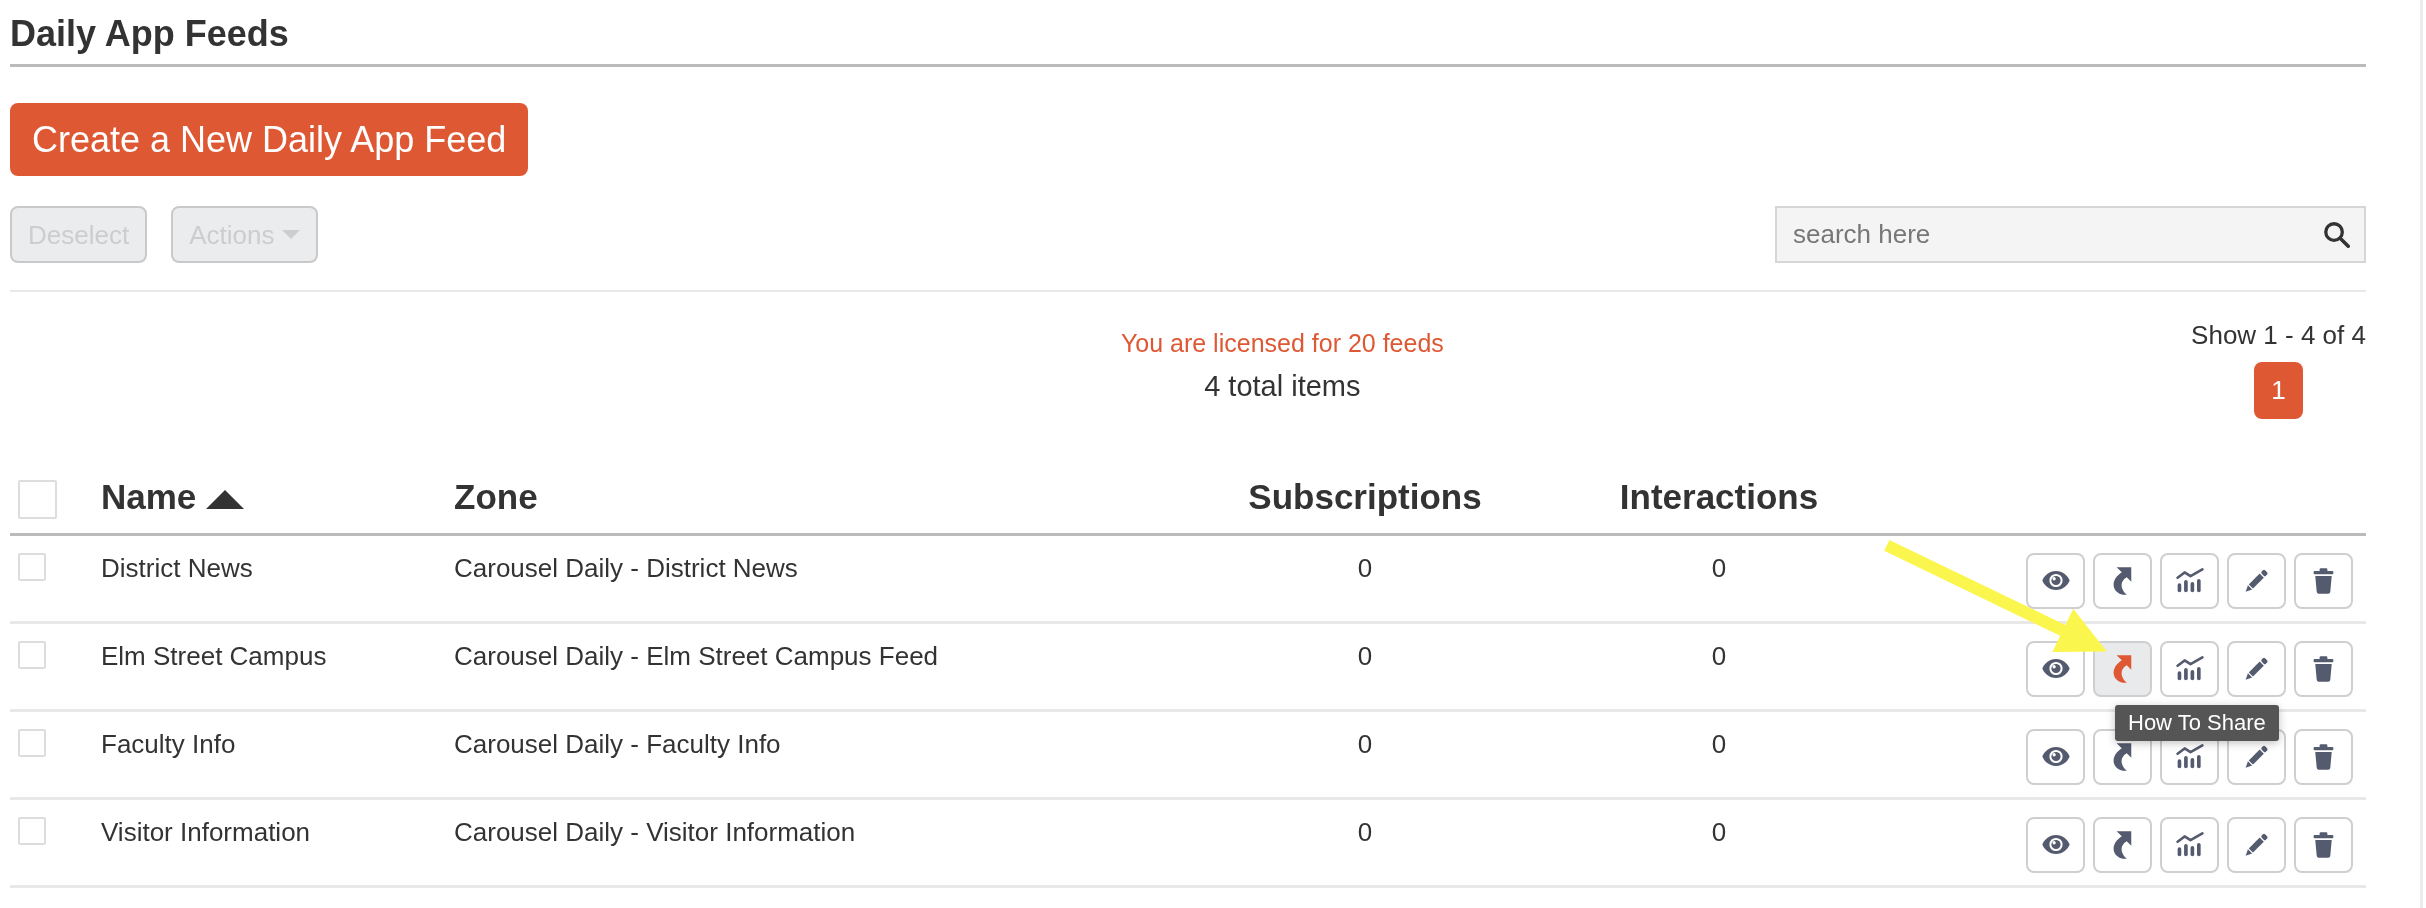 The height and width of the screenshot is (908, 2426). What do you see at coordinates (1188, 34) in the screenshot?
I see `page-title: Daily App Feeds` at bounding box center [1188, 34].